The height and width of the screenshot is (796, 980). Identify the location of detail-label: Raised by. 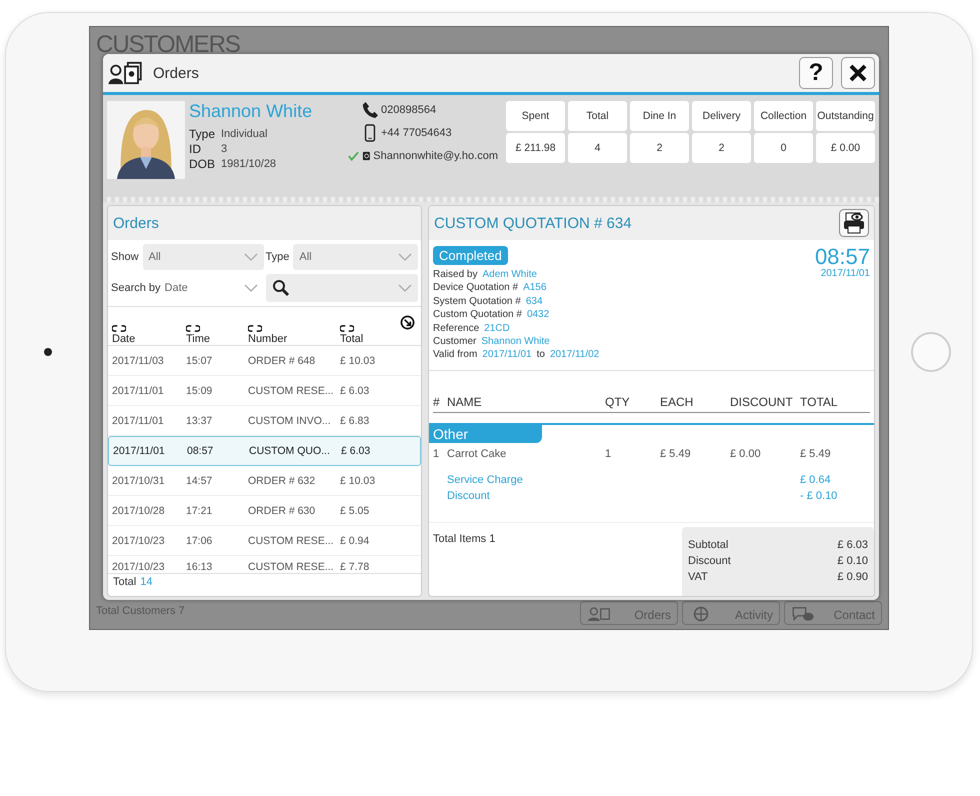
(455, 275).